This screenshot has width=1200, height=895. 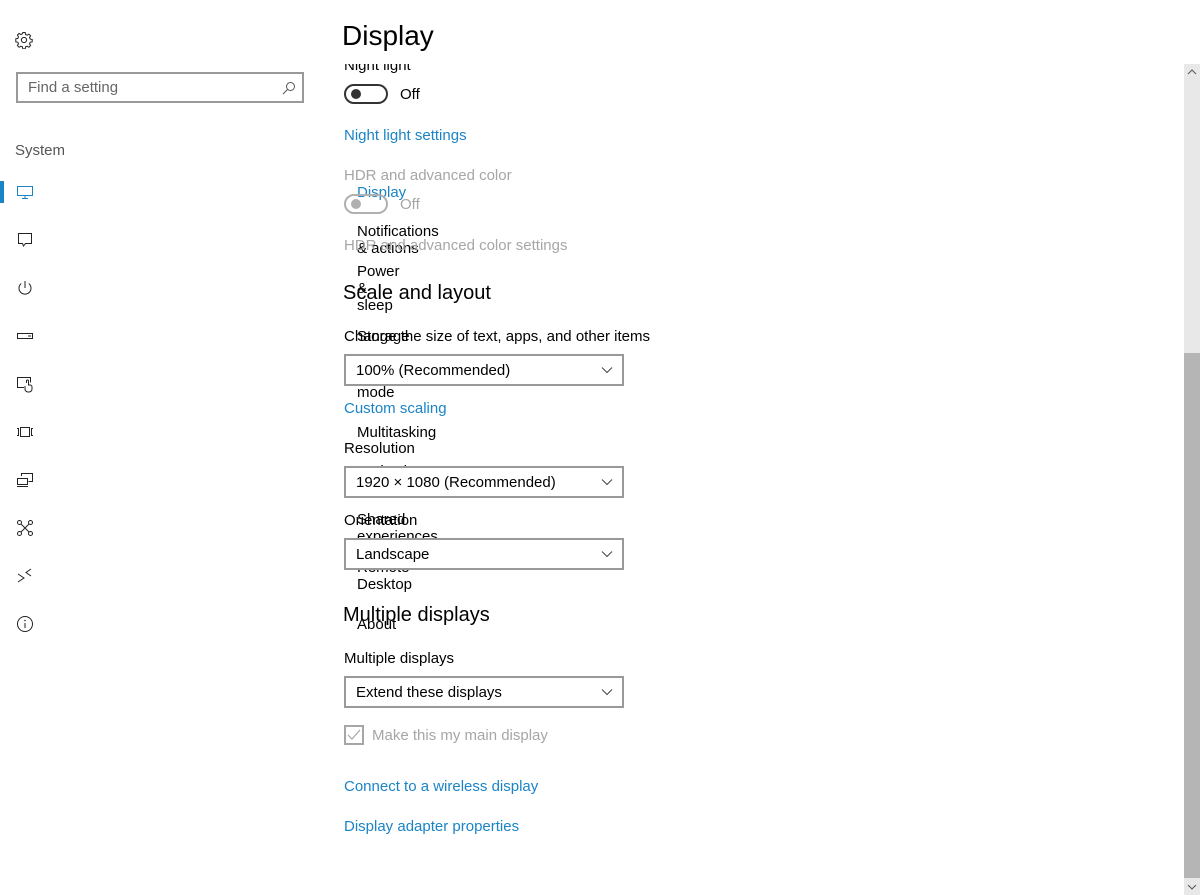 I want to click on hdr-settings-link: HDR and advanced color settings, so click(x=455, y=245).